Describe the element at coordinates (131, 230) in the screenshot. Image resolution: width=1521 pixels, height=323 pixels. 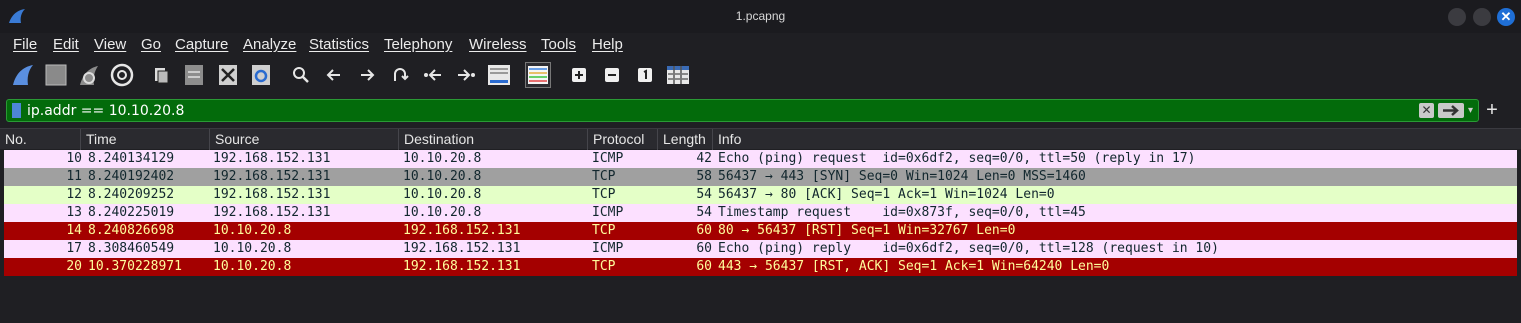
I see `packet-time: 8.240826698` at that location.